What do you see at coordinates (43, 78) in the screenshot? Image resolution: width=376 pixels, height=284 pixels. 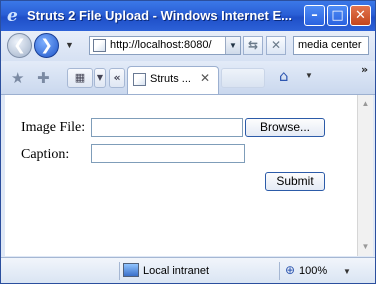 I see `add-favorite-icon: ✚` at bounding box center [43, 78].